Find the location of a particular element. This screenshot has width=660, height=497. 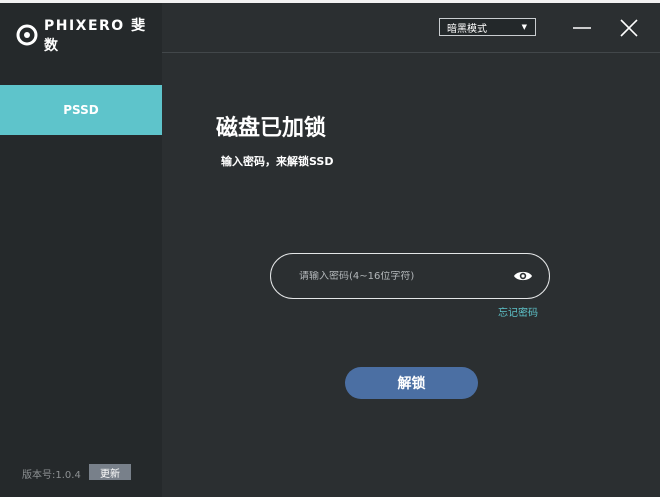

password-field is located at coordinates (410, 276).